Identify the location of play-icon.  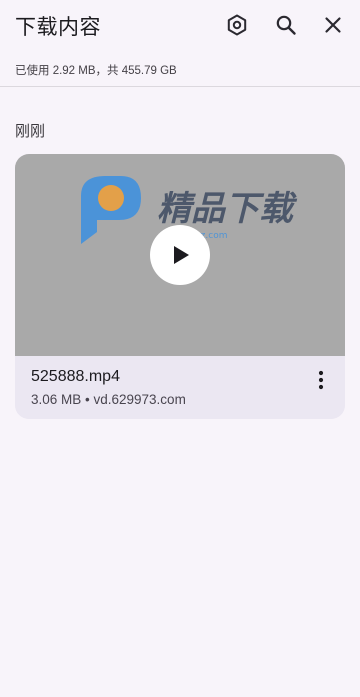
(181, 255).